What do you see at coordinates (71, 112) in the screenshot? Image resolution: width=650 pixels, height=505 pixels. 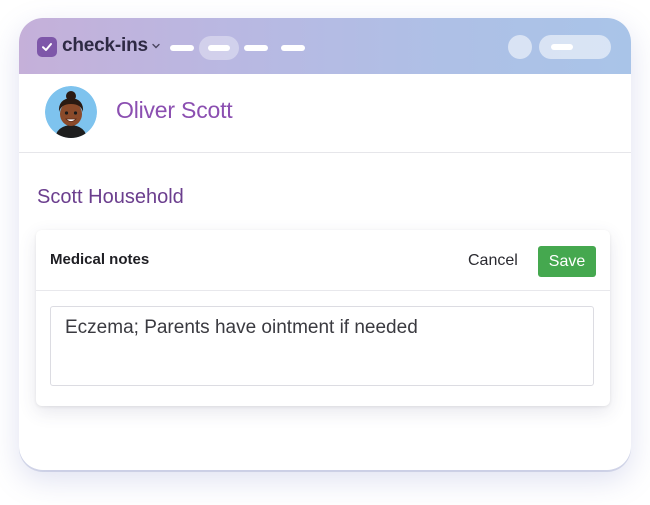 I see `avatar` at bounding box center [71, 112].